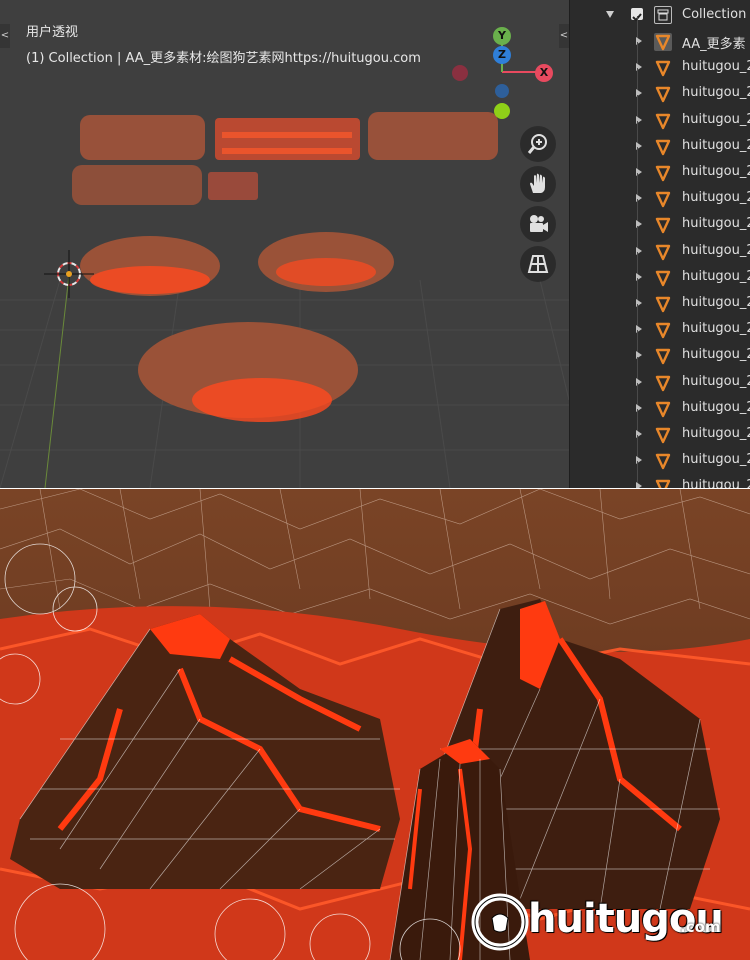  Describe the element at coordinates (700, 927) in the screenshot. I see `watermark-suffix: .com` at that location.